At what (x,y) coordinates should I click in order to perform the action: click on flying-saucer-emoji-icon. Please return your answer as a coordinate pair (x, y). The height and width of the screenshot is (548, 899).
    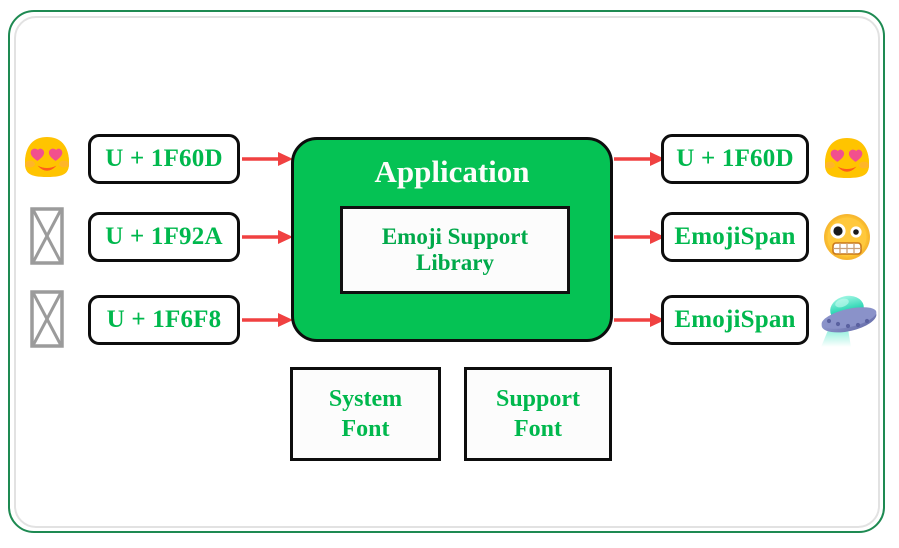
    Looking at the image, I should click on (849, 321).